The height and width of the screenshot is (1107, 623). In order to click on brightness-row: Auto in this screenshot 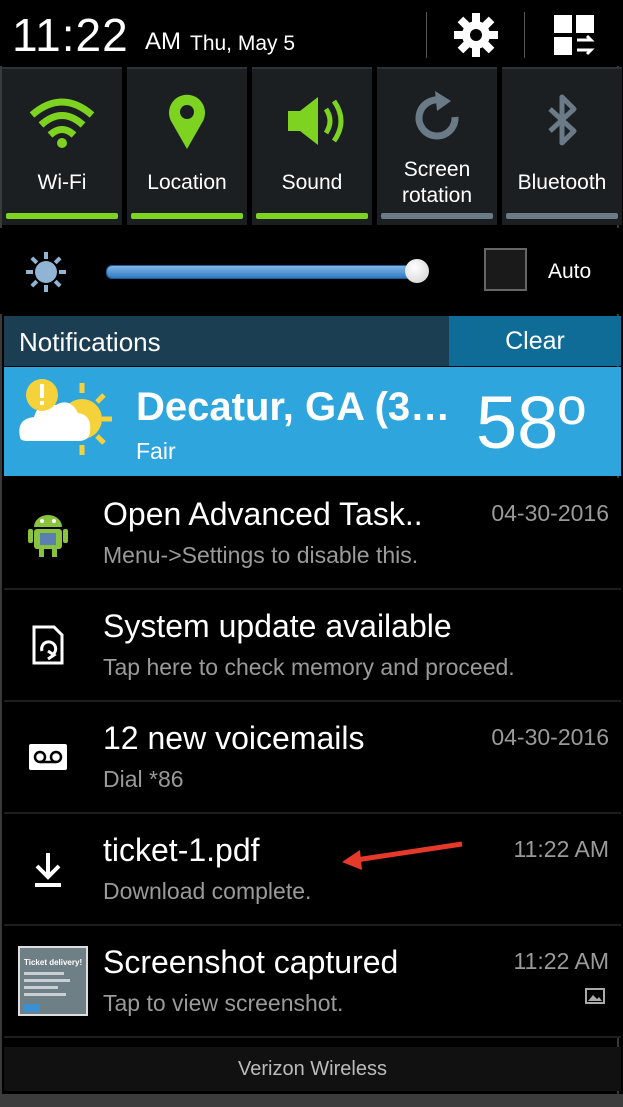, I will do `click(311, 271)`.